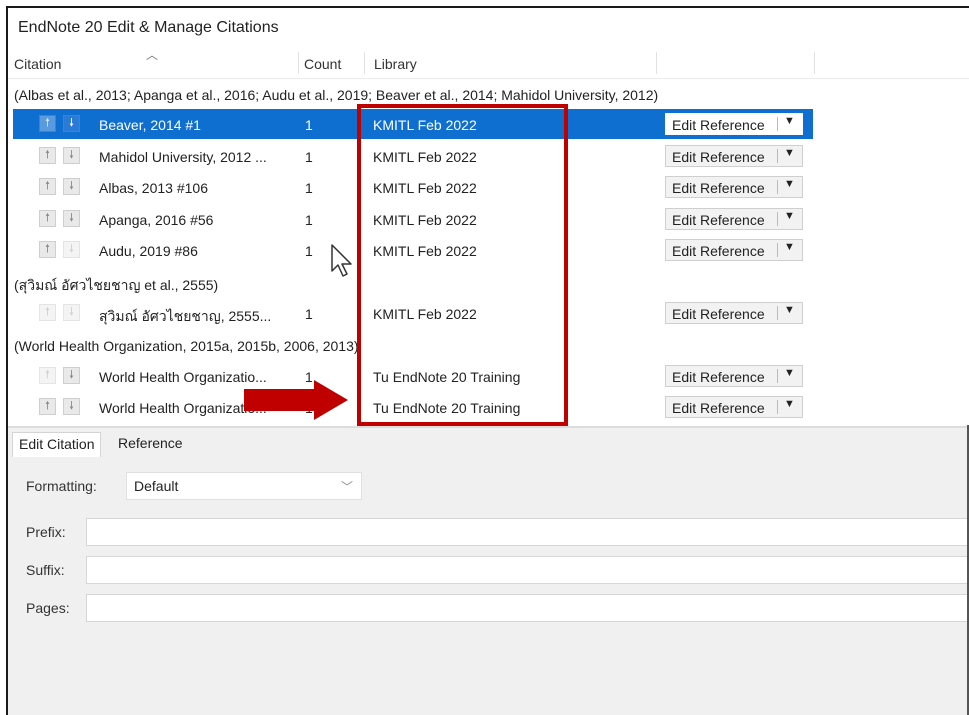 The width and height of the screenshot is (969, 715). What do you see at coordinates (488, 63) in the screenshot?
I see `column-headers: Citation ︿ Count Library` at bounding box center [488, 63].